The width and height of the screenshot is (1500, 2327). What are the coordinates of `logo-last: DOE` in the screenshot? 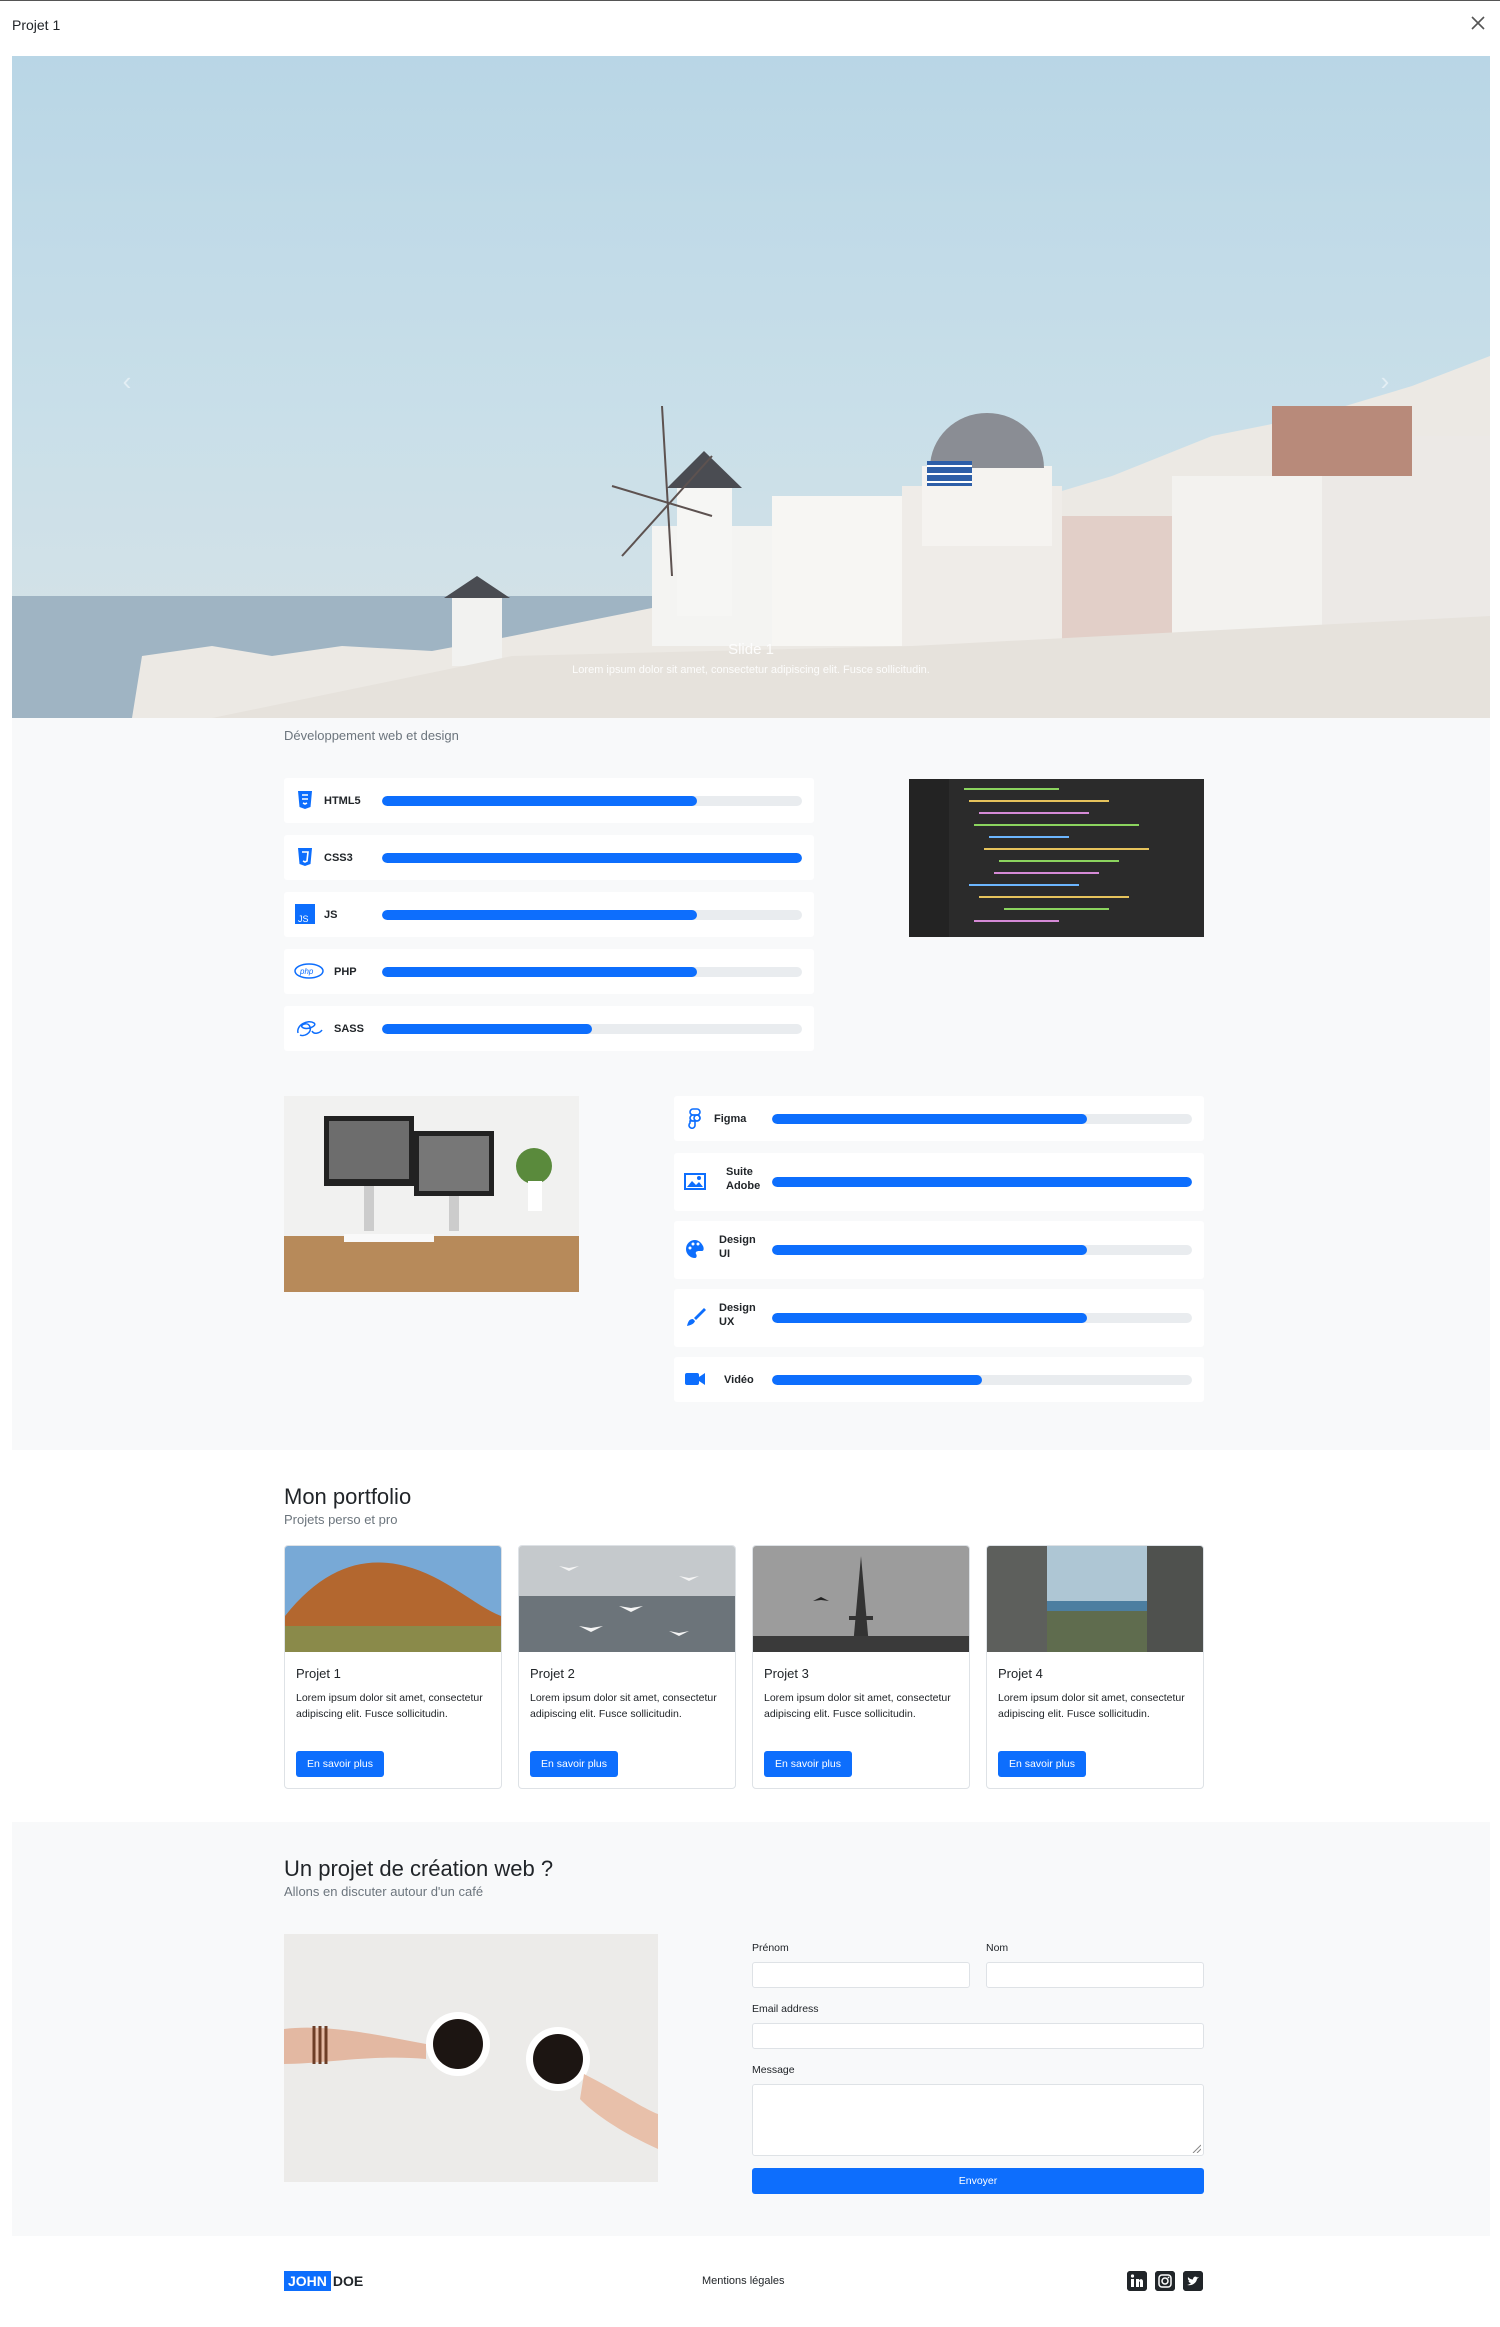 It's located at (348, 2281).